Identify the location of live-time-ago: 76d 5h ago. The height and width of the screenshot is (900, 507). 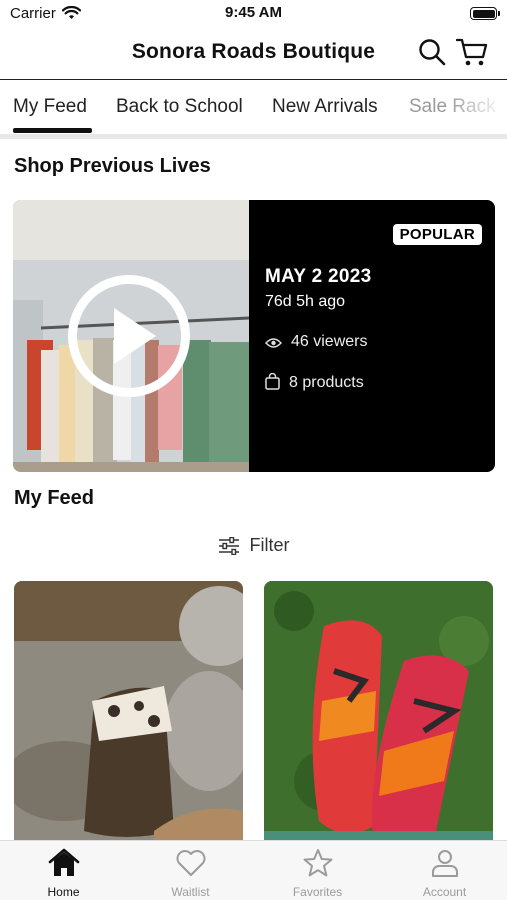
(305, 301).